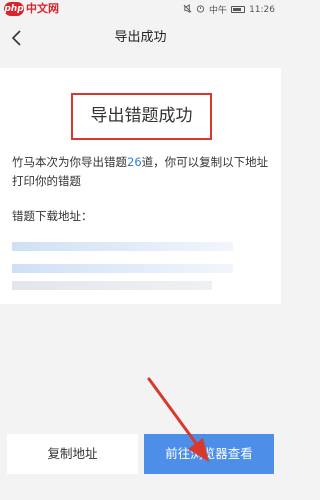  Describe the element at coordinates (187, 9) in the screenshot. I see `mute-icon` at that location.